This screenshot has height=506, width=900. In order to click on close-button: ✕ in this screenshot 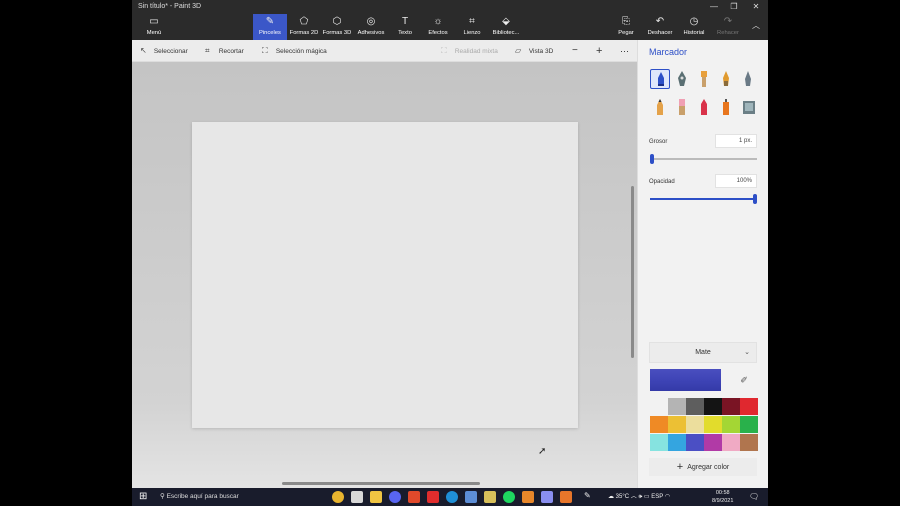, I will do `click(756, 7)`.